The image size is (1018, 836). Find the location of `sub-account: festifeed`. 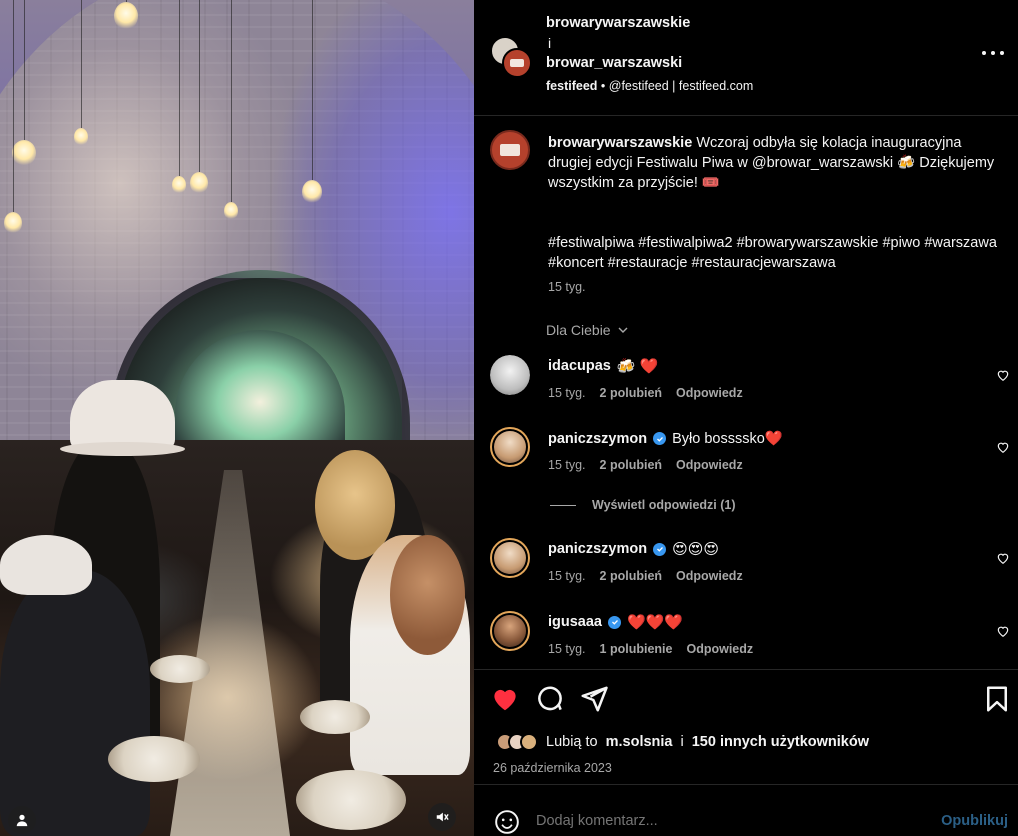

sub-account: festifeed is located at coordinates (571, 86).